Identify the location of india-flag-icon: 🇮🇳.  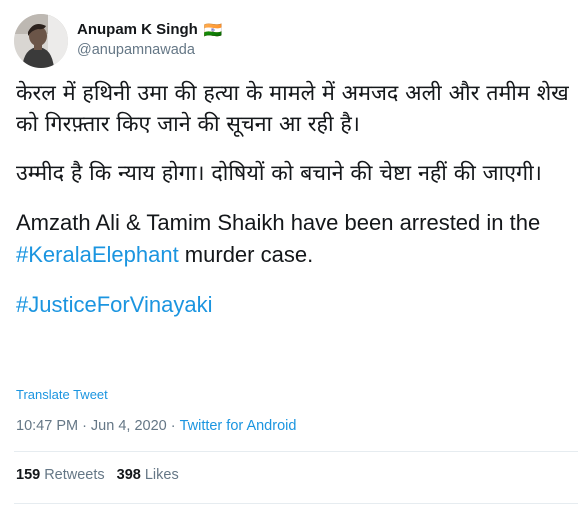
(213, 30).